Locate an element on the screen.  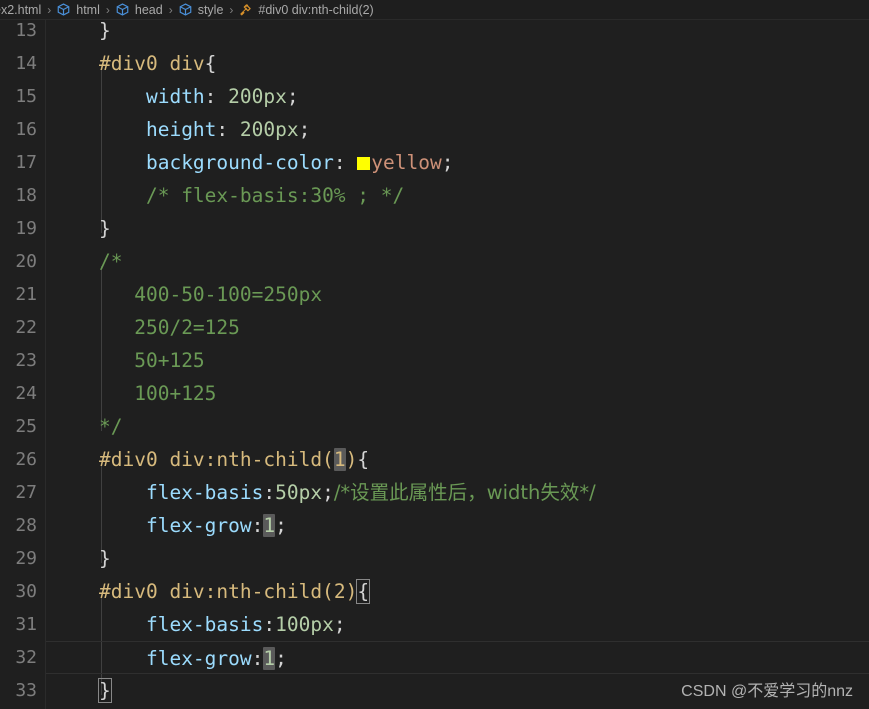
line-number: 29 is located at coordinates (26, 558).